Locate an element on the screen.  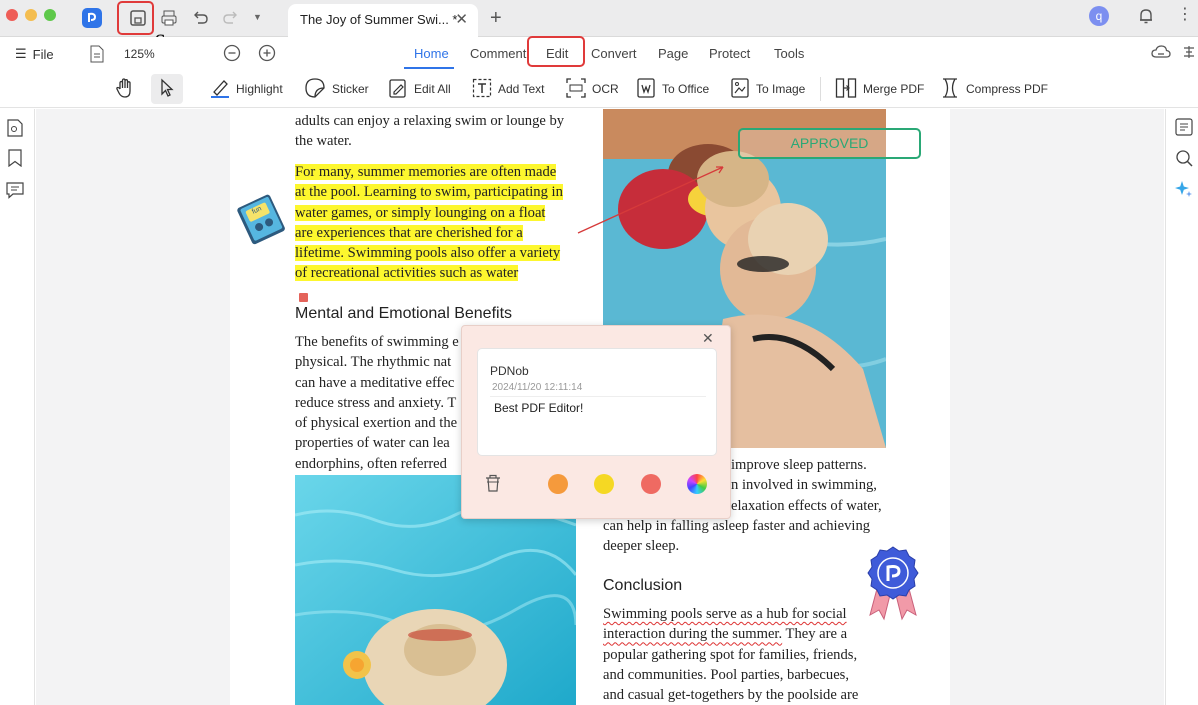
text-line: deeper sleep. is located at coordinates (641, 546).